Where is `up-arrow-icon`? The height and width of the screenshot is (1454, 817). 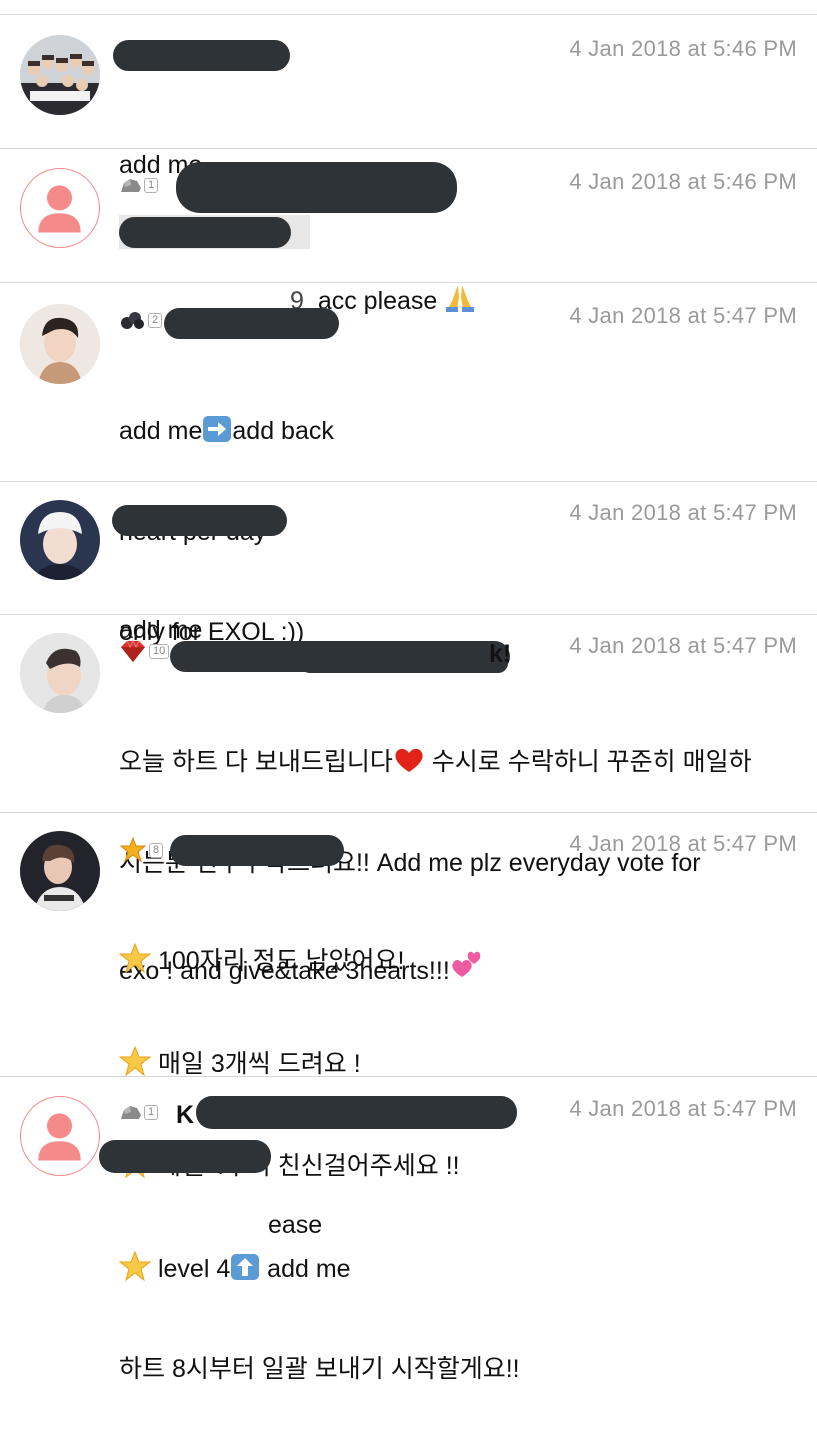
up-arrow-icon is located at coordinates (245, 1266).